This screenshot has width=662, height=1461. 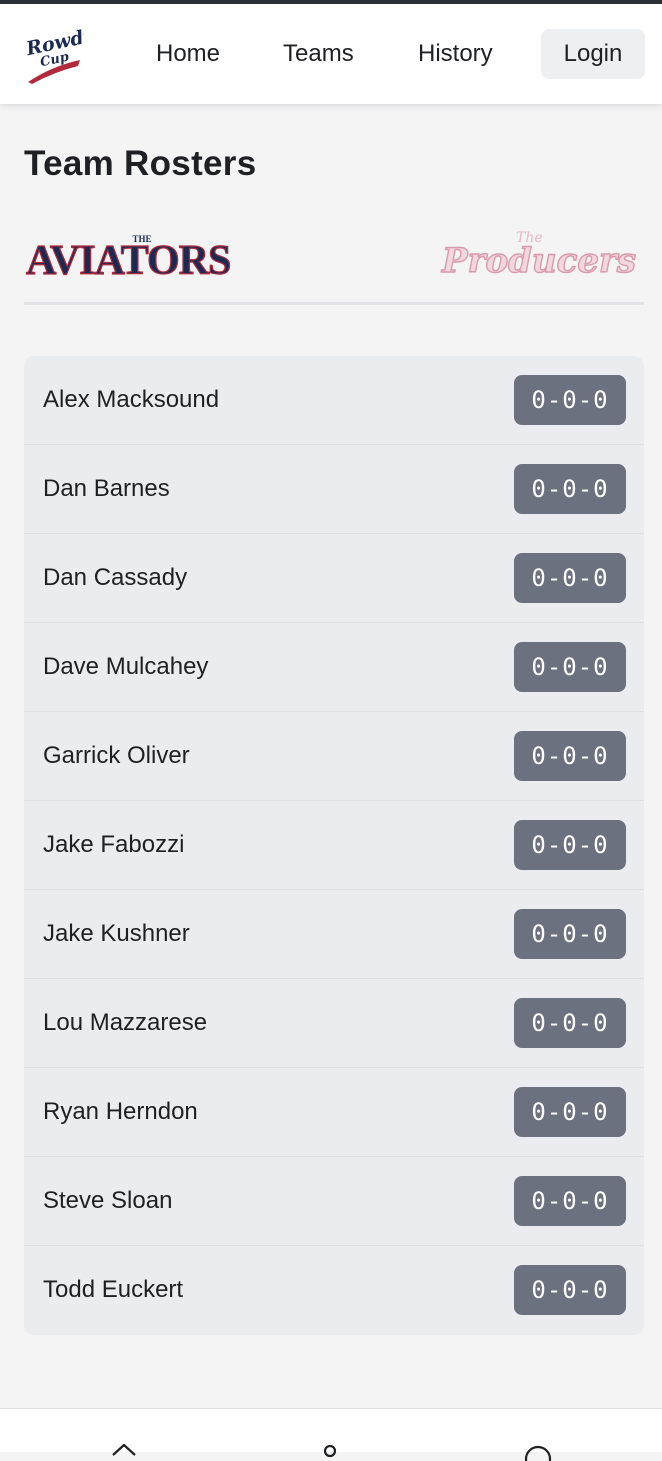 What do you see at coordinates (455, 54) in the screenshot?
I see `nav-history-link: History` at bounding box center [455, 54].